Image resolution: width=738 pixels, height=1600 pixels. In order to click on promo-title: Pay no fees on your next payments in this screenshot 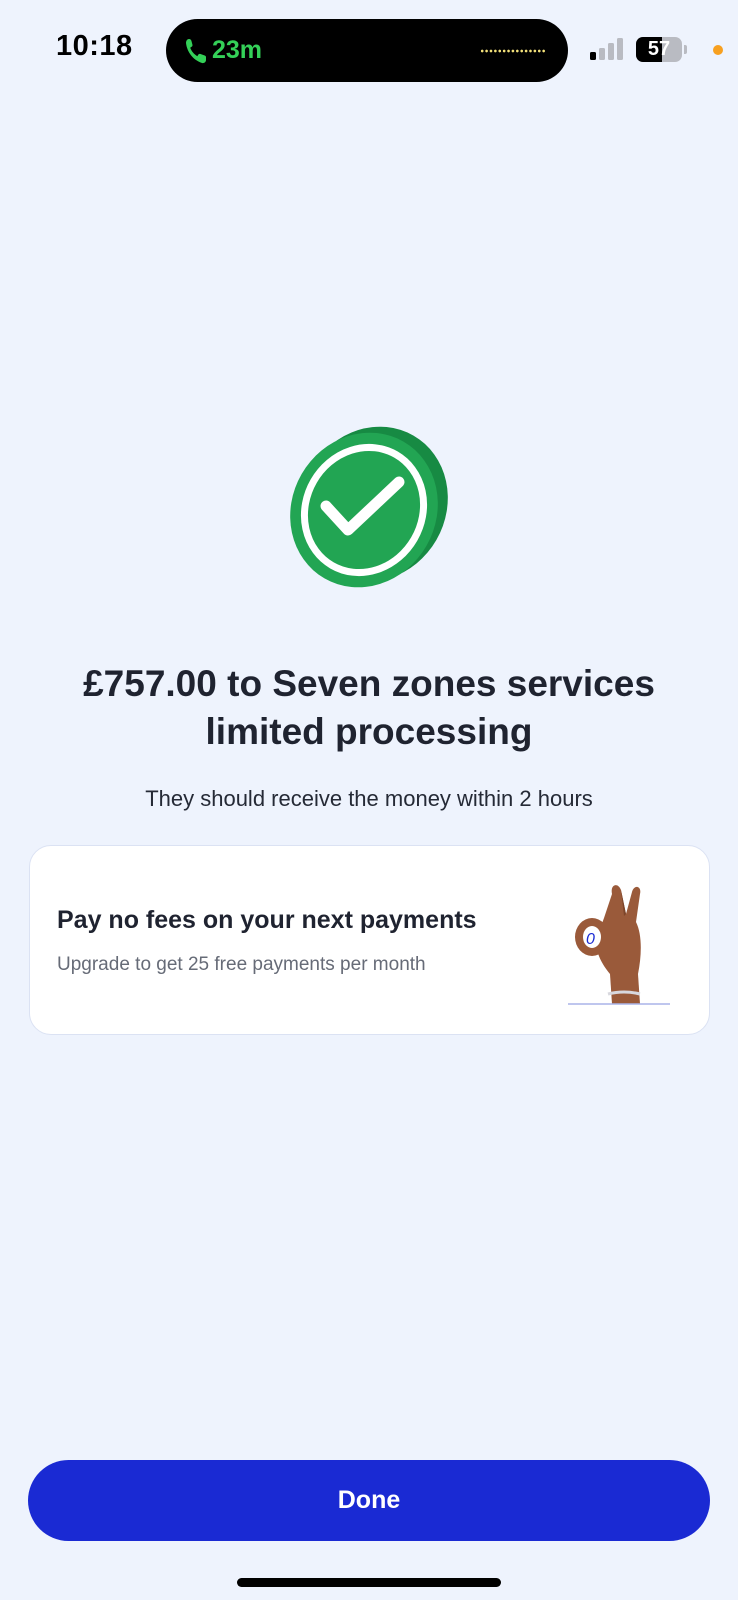, I will do `click(267, 920)`.